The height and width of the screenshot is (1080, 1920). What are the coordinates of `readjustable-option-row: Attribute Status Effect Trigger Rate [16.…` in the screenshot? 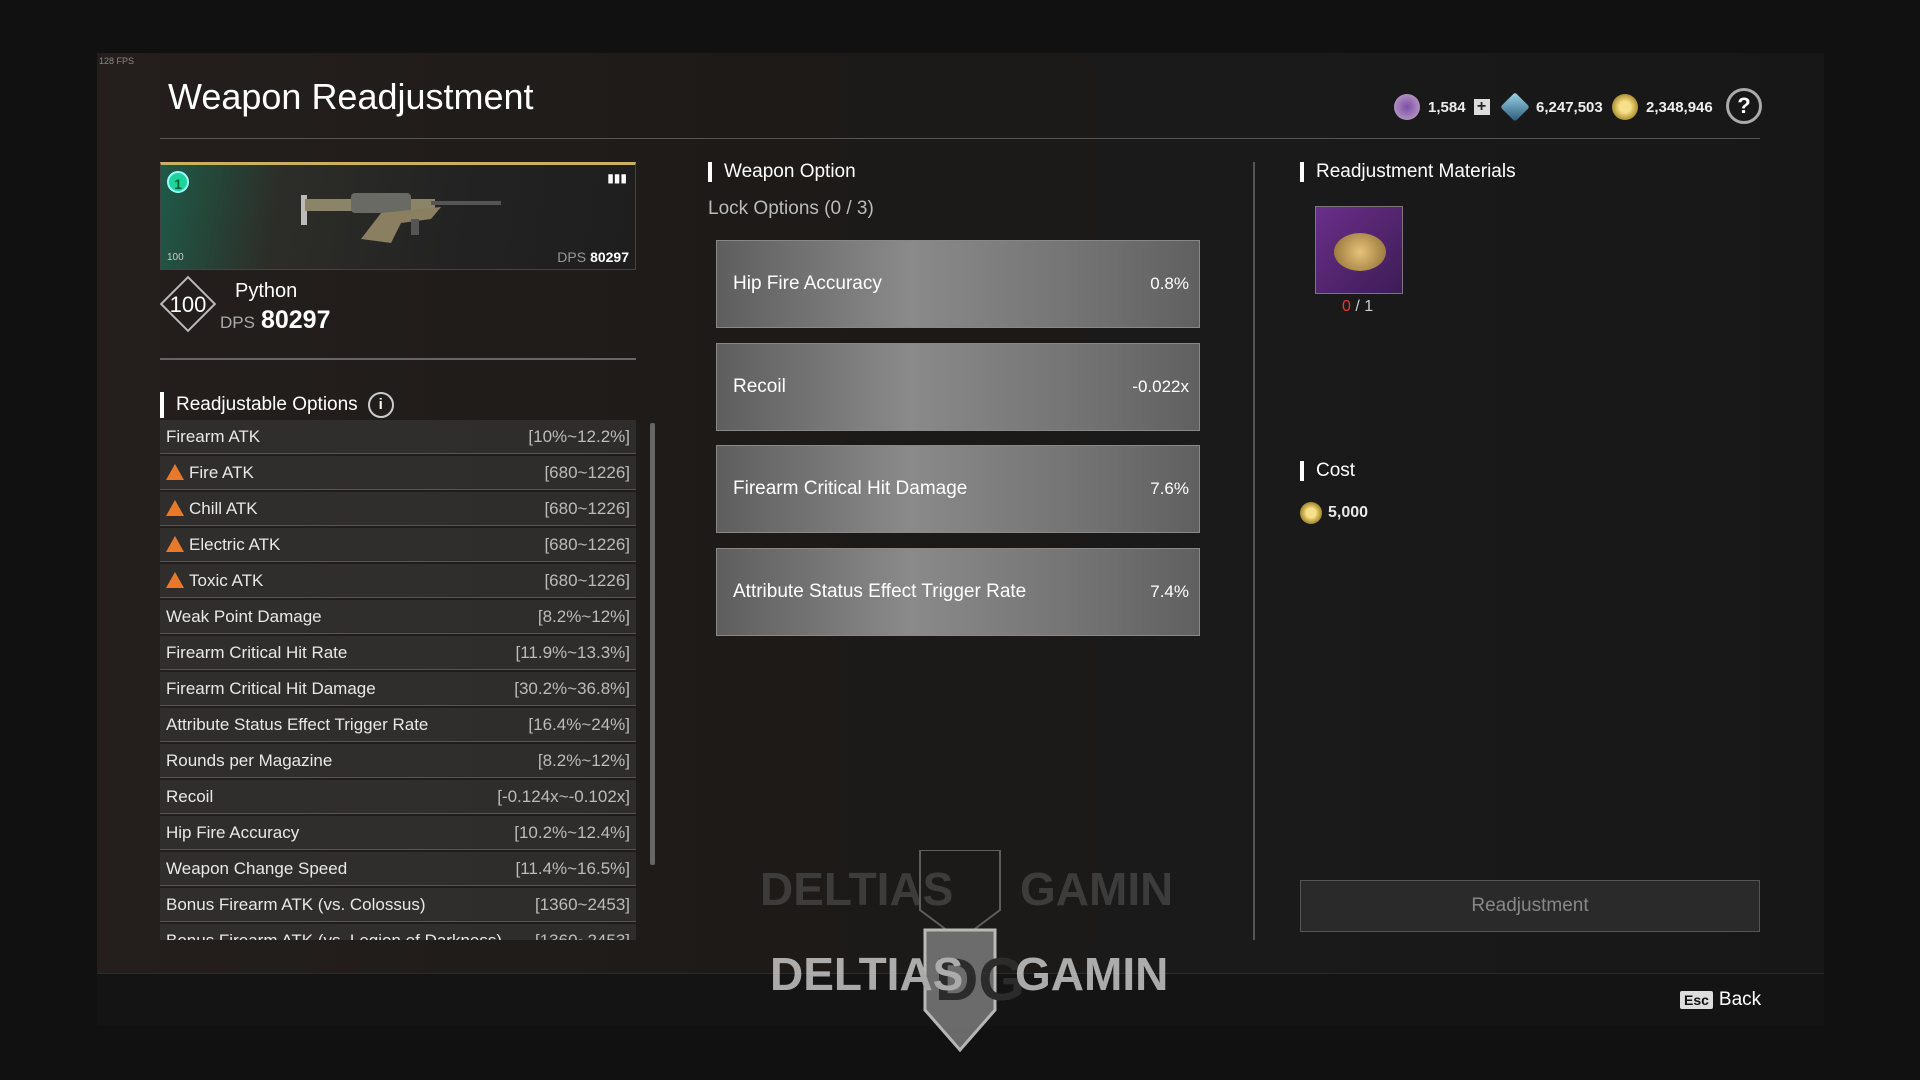 It's located at (398, 725).